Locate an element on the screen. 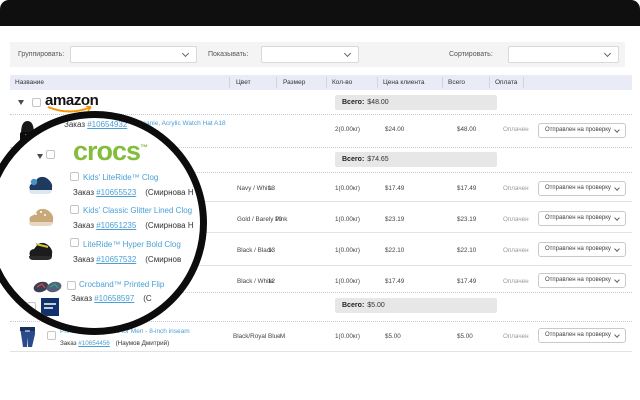 The image size is (640, 400). total-cell: $5.00 is located at coordinates (465, 336).